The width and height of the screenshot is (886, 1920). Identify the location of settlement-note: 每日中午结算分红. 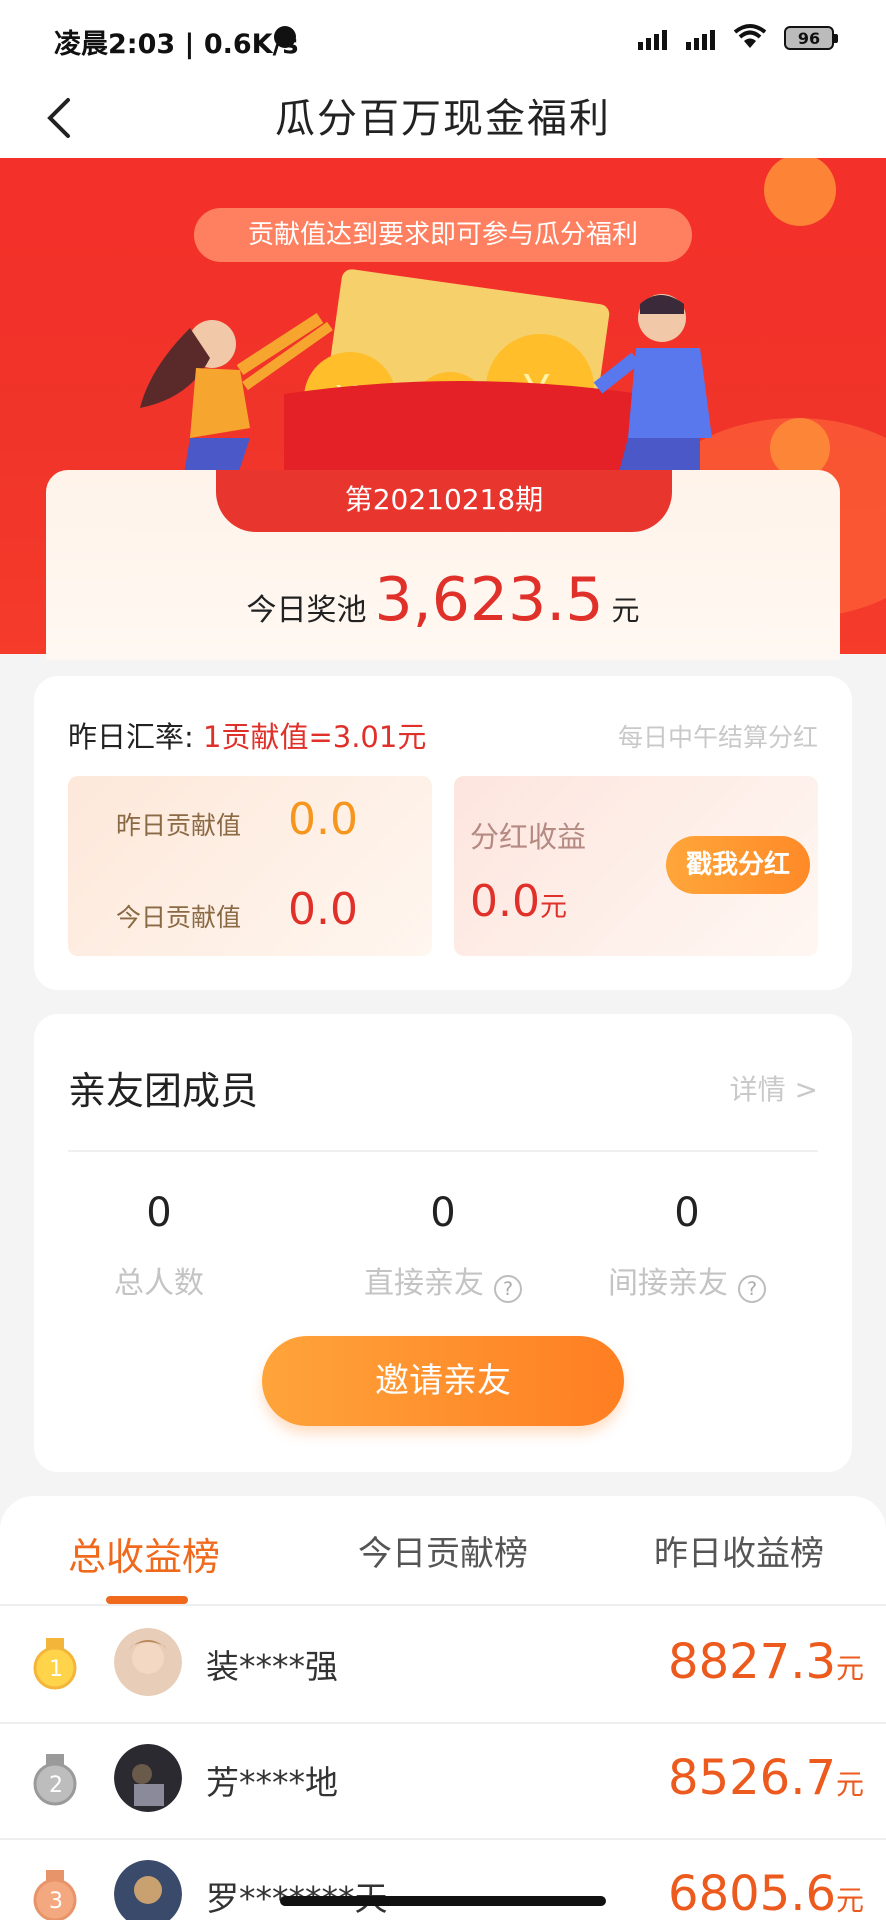
(717, 737).